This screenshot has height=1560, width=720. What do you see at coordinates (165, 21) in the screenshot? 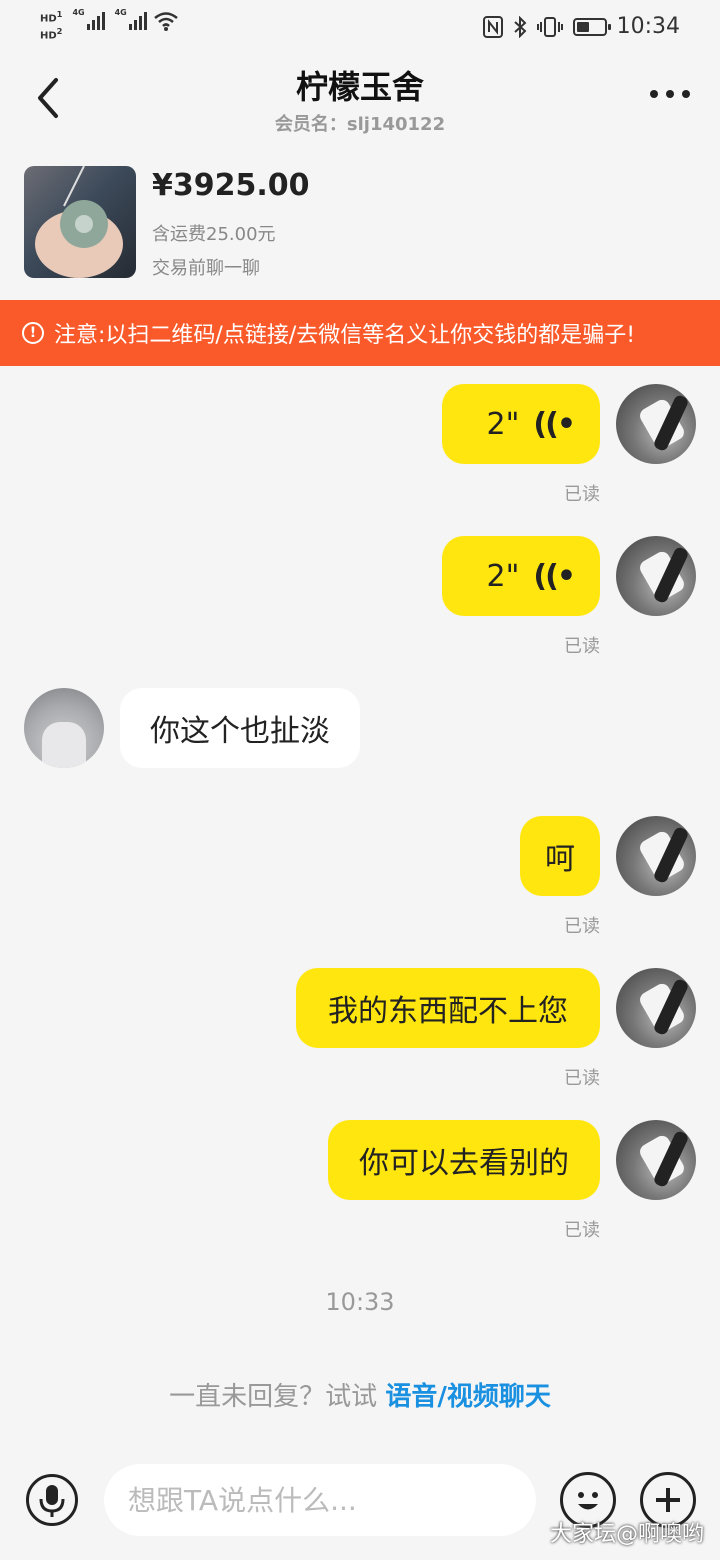
I see `wifi-icon` at bounding box center [165, 21].